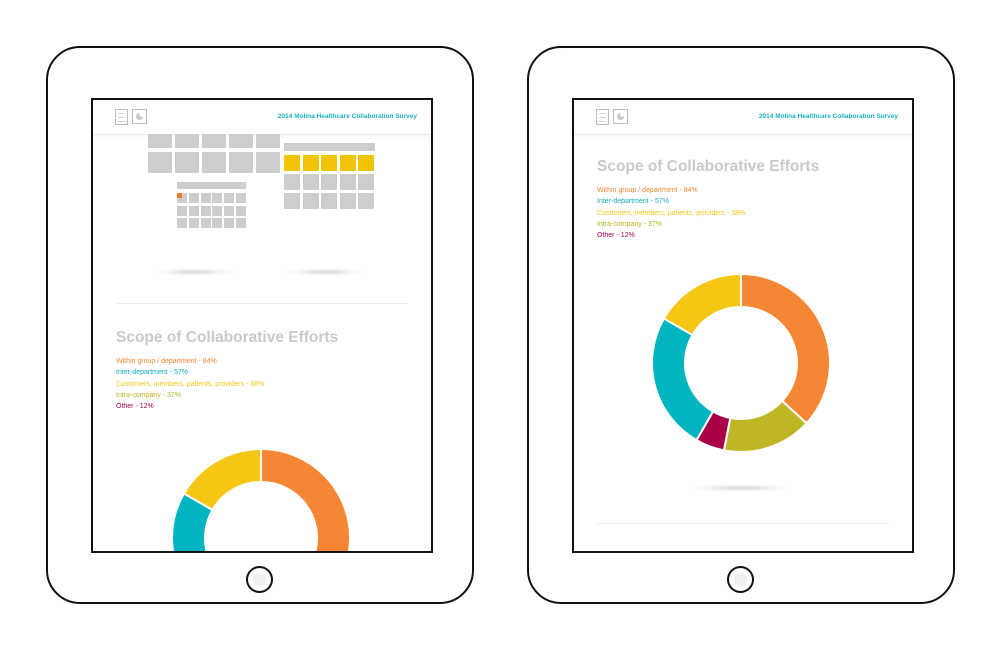  I want to click on section-divider, so click(743, 523).